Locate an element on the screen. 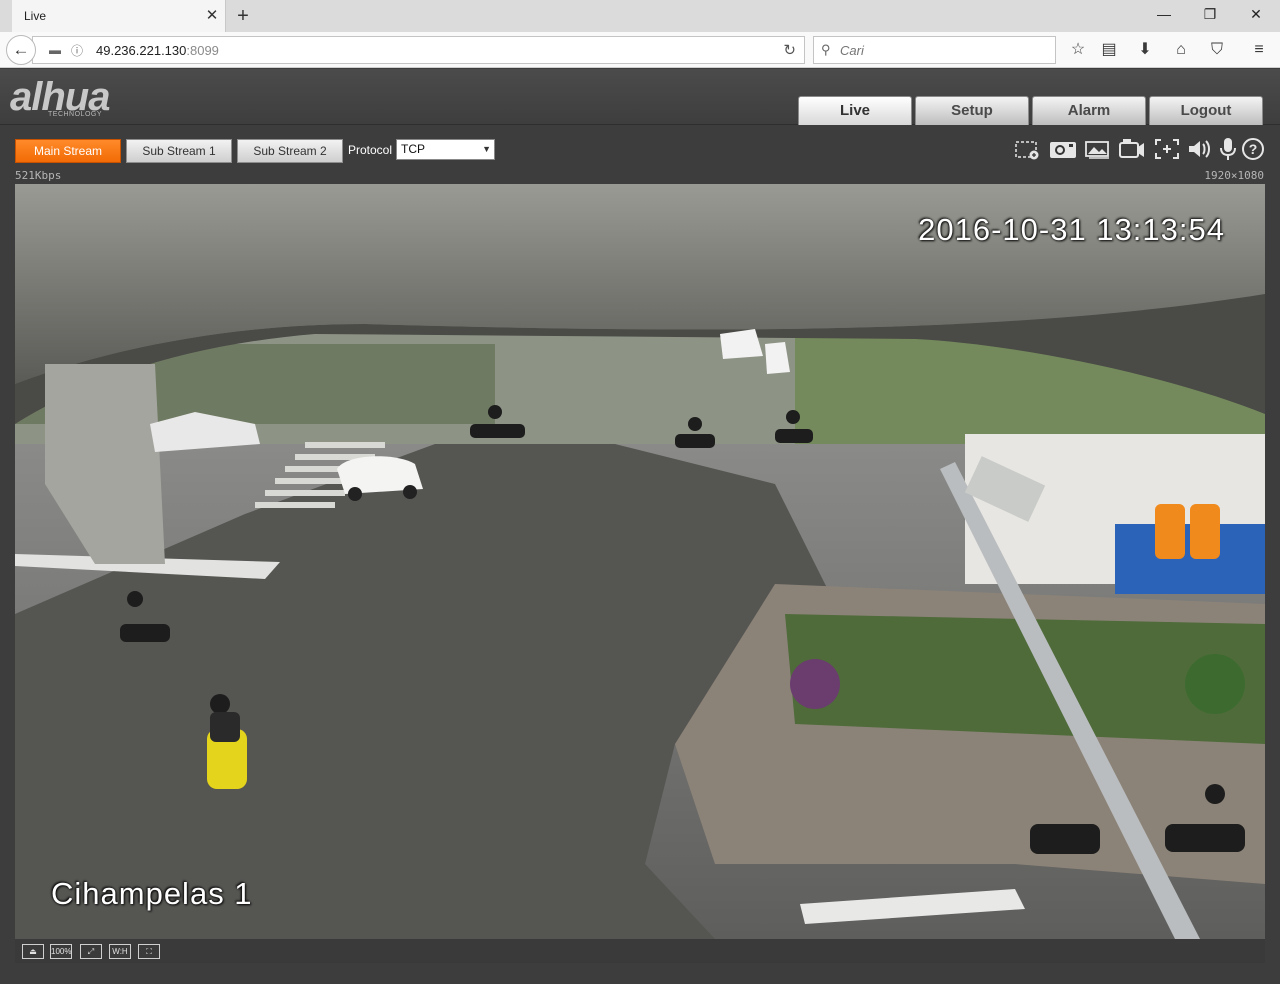 The image size is (1280, 984). fullscreen-icon: ⛶ is located at coordinates (149, 951).